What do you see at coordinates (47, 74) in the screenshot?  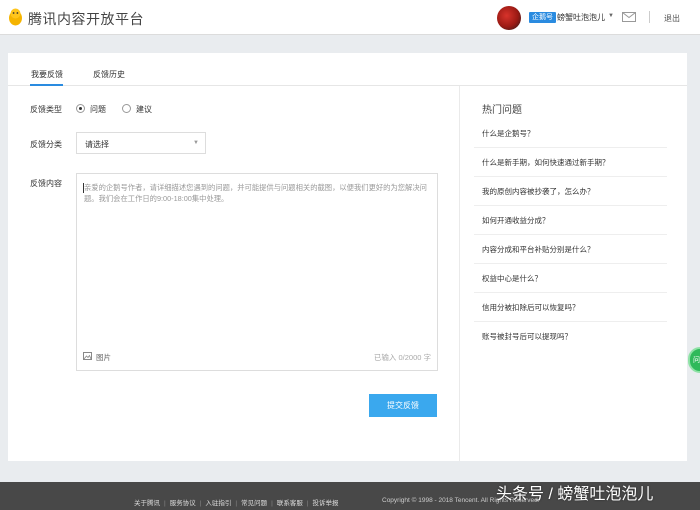 I see `tab-submit-feedback: 我要反馈` at bounding box center [47, 74].